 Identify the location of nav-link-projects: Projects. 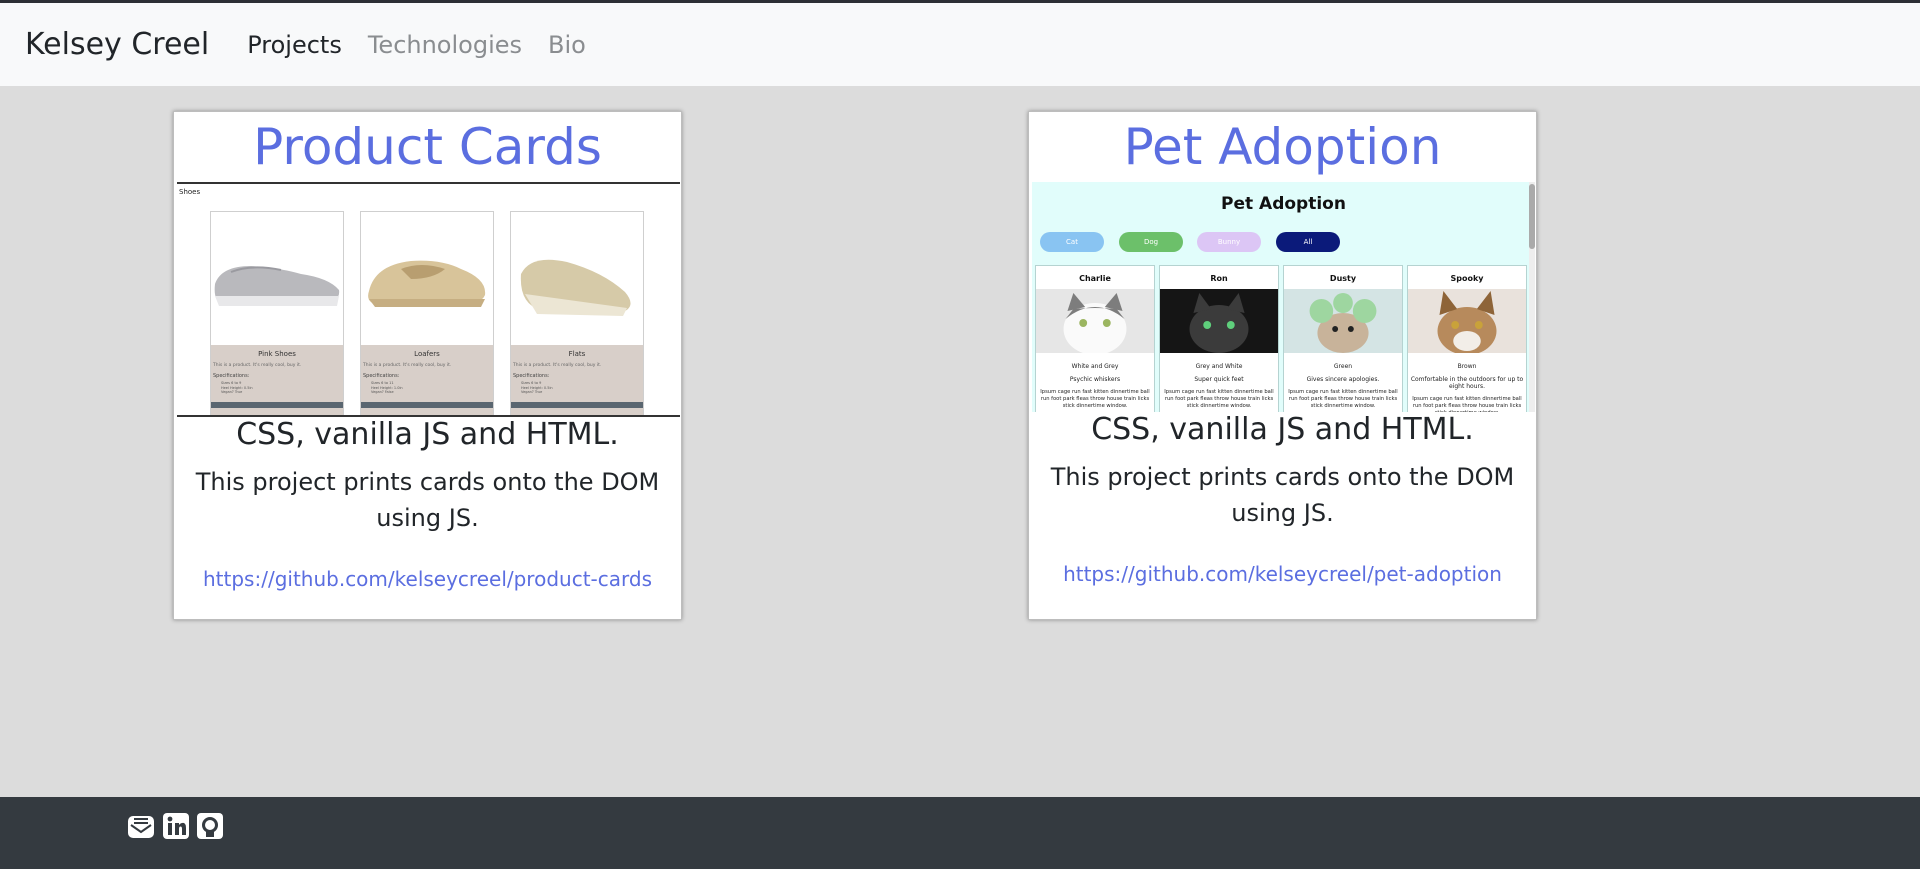
(294, 45).